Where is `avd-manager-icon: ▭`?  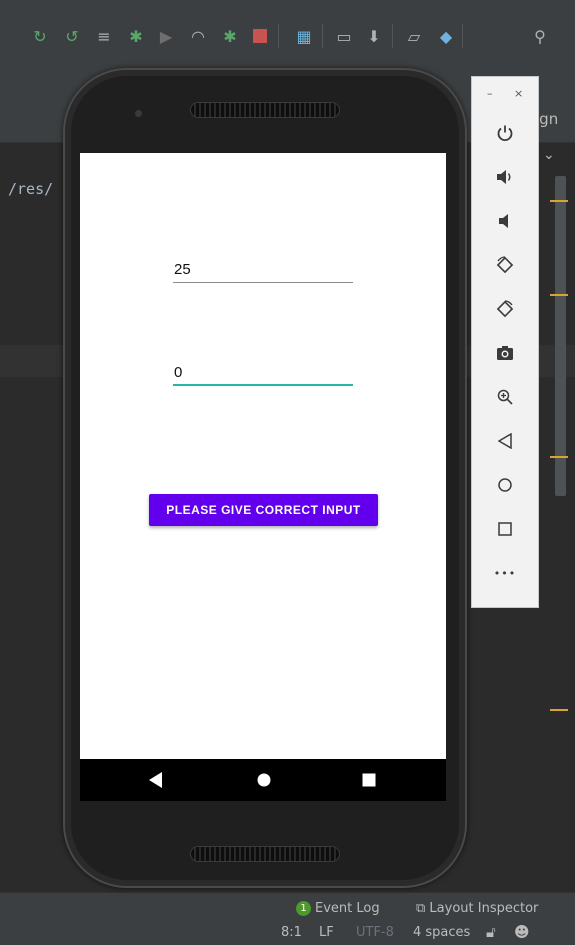 avd-manager-icon: ▭ is located at coordinates (344, 36).